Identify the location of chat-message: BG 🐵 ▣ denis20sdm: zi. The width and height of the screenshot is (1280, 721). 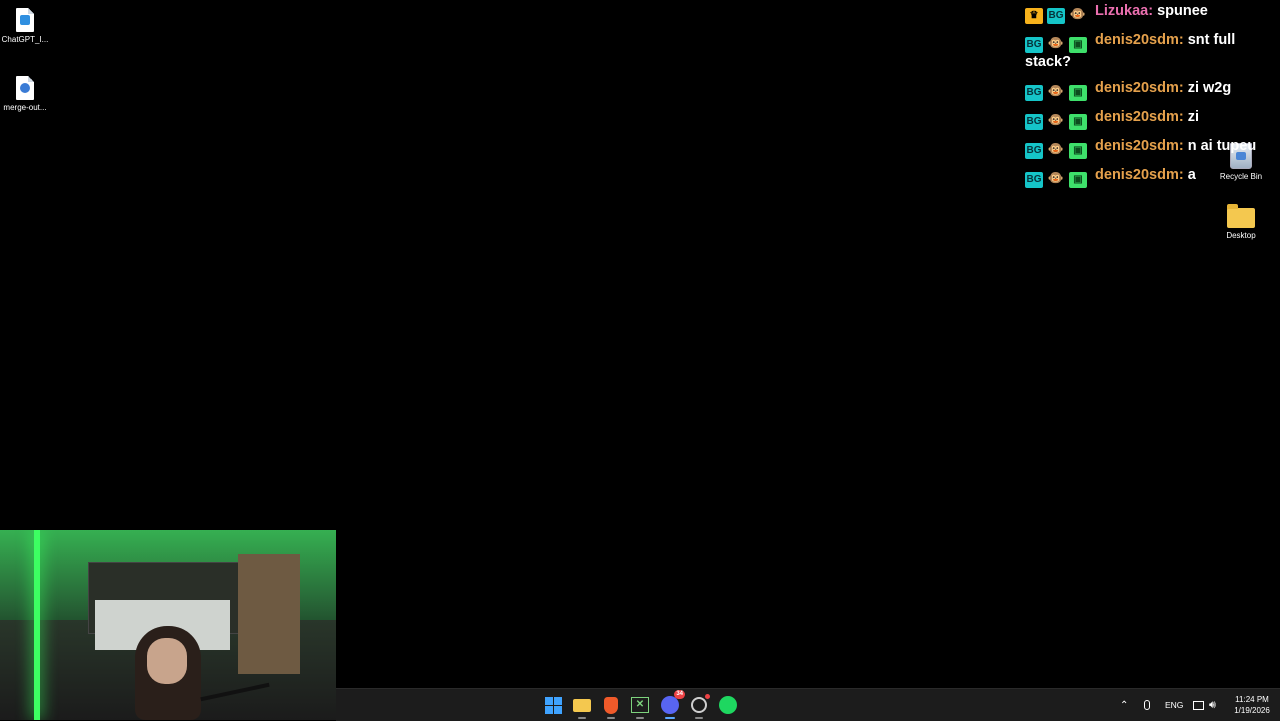
(1145, 119).